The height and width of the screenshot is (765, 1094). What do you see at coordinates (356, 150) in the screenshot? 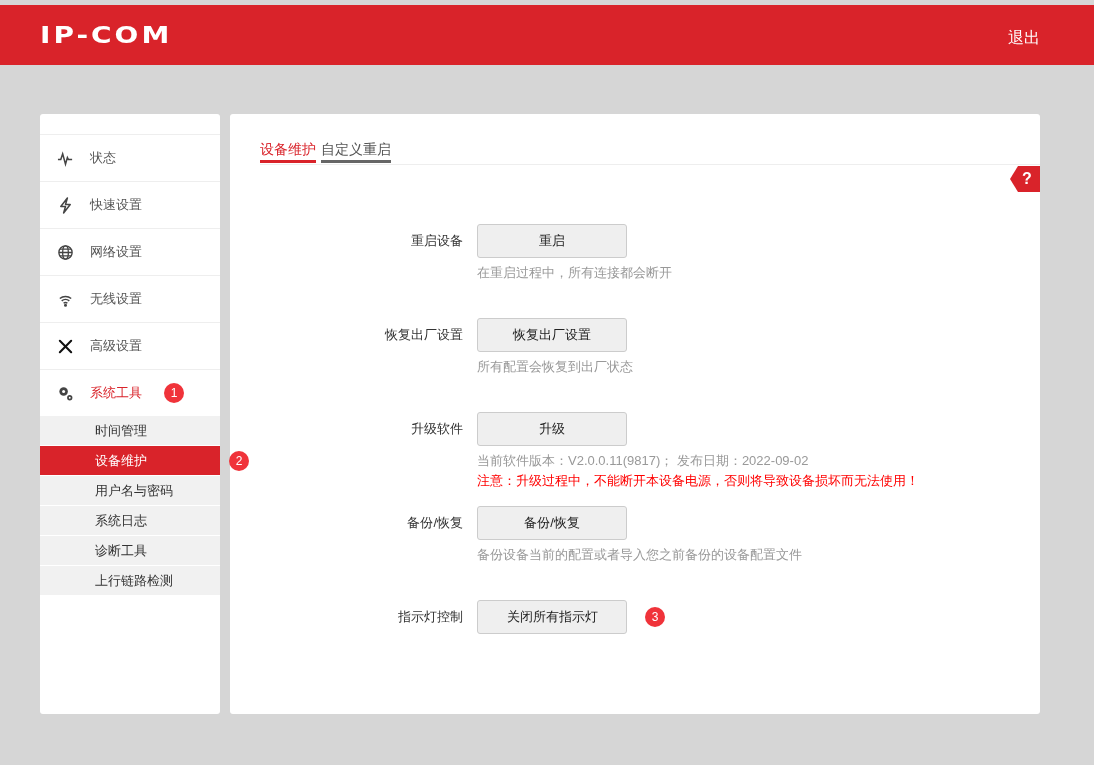
I see `tab: 自定义重启` at bounding box center [356, 150].